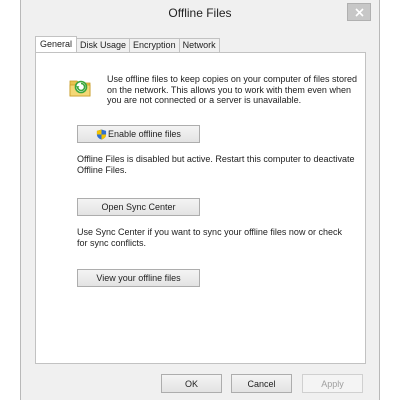 The height and width of the screenshot is (400, 400). I want to click on view-offline-files-button: View your offline files, so click(138, 278).